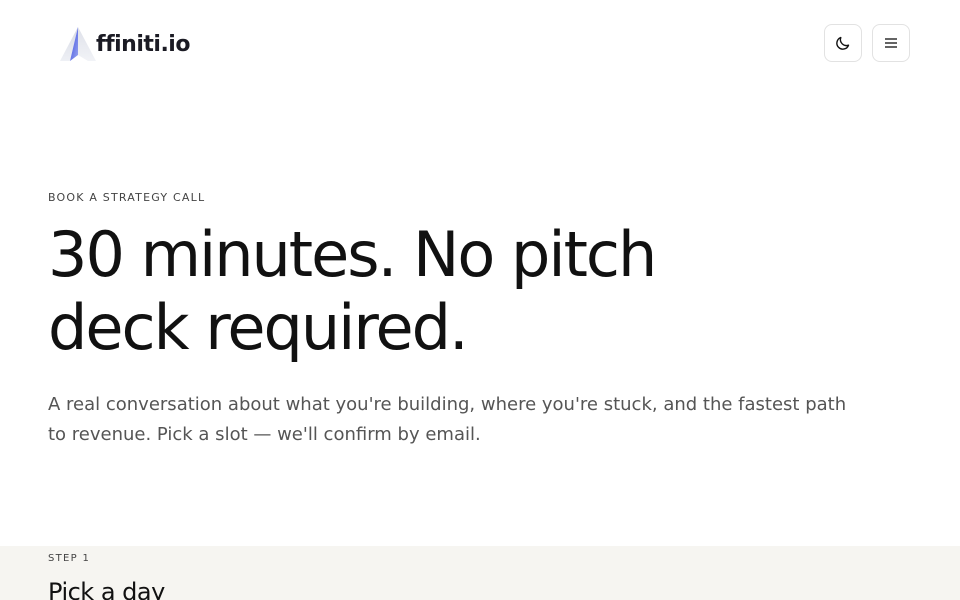  Describe the element at coordinates (143, 44) in the screenshot. I see `logo-text: ffiniti.io` at that location.